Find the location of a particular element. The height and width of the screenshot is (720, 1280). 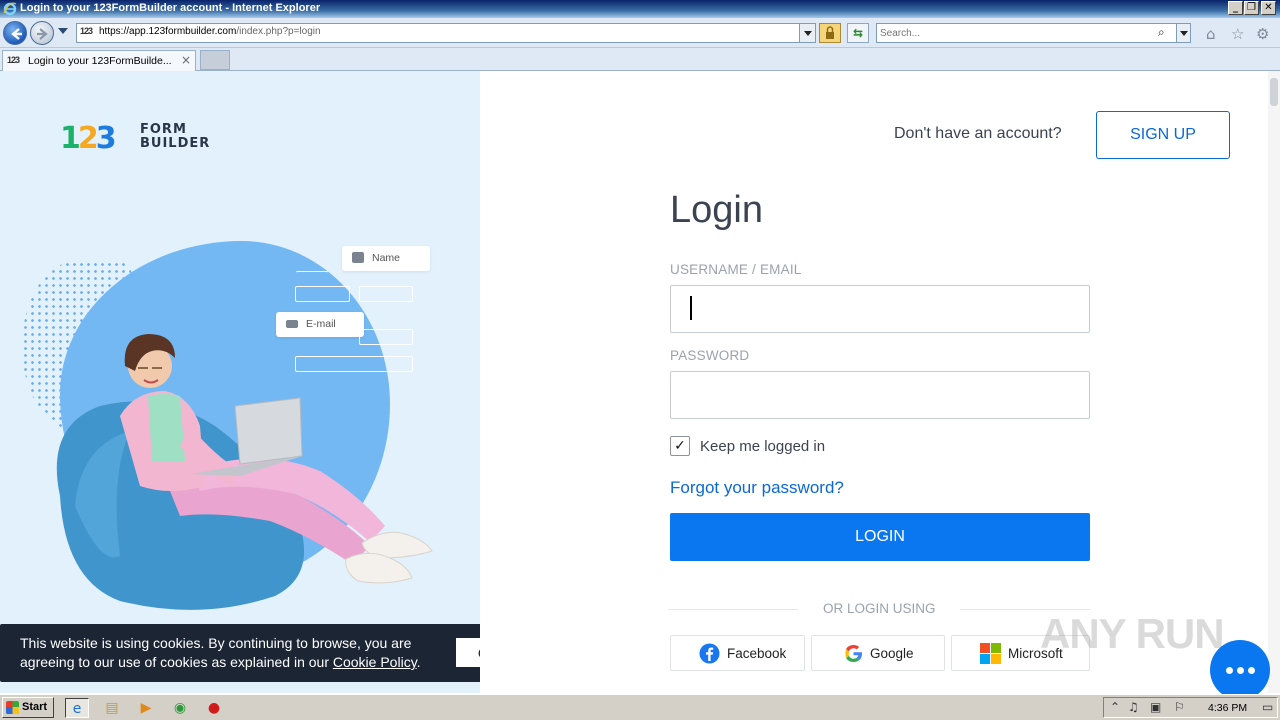

url-path: /index.php?p=login is located at coordinates (278, 31).